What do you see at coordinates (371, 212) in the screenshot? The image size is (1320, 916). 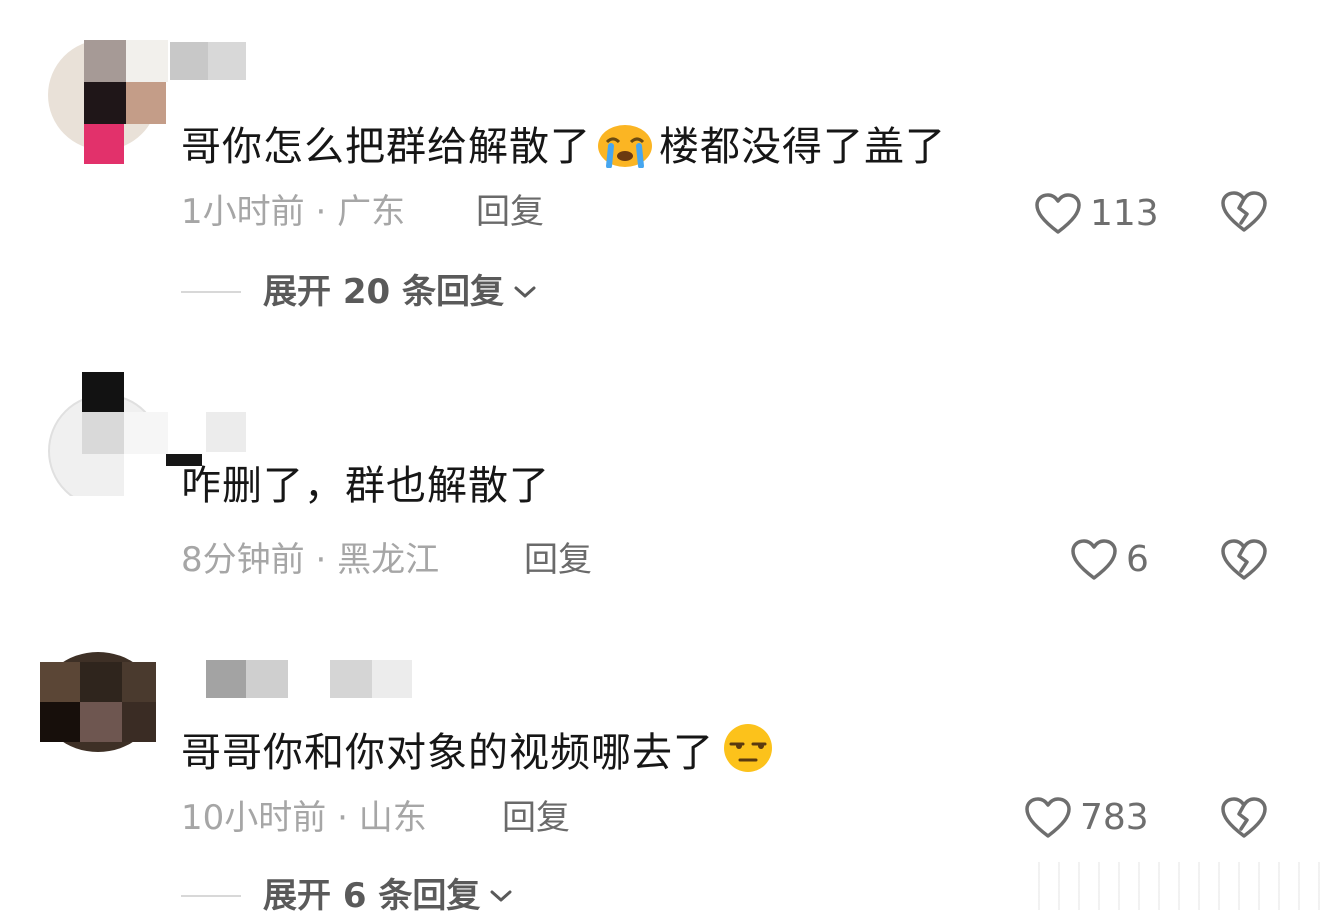 I see `comment-location: 广东` at bounding box center [371, 212].